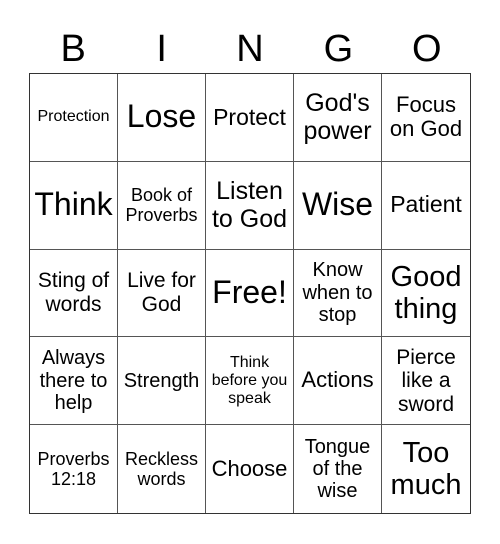 The height and width of the screenshot is (544, 500). I want to click on cell-text: Listen to God, so click(249, 205).